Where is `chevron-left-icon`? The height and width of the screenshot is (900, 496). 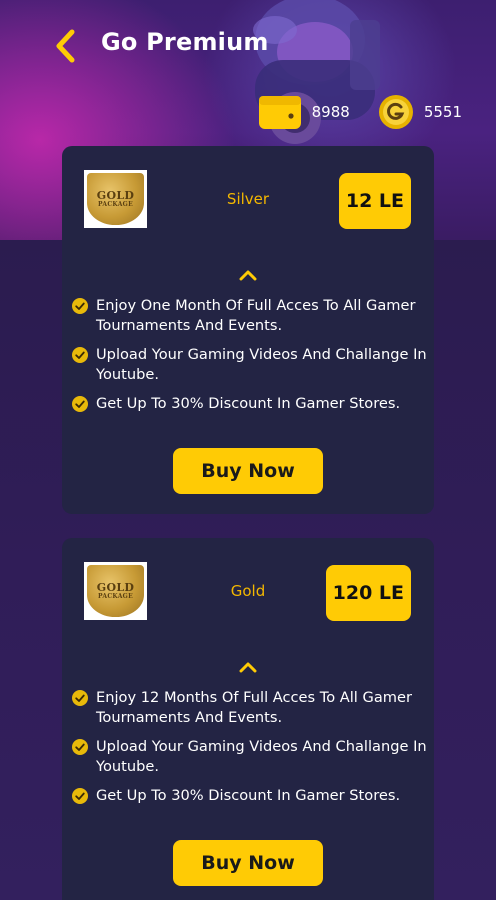
chevron-left-icon is located at coordinates (65, 46).